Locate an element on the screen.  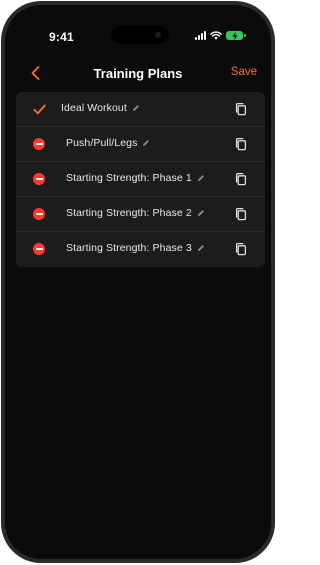
plan-row: Starting Strength: Phase 3 is located at coordinates (140, 249).